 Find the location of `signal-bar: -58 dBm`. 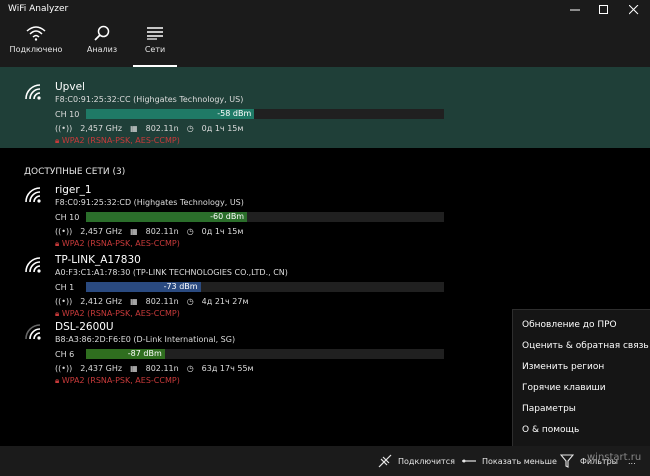

signal-bar: -58 dBm is located at coordinates (265, 114).